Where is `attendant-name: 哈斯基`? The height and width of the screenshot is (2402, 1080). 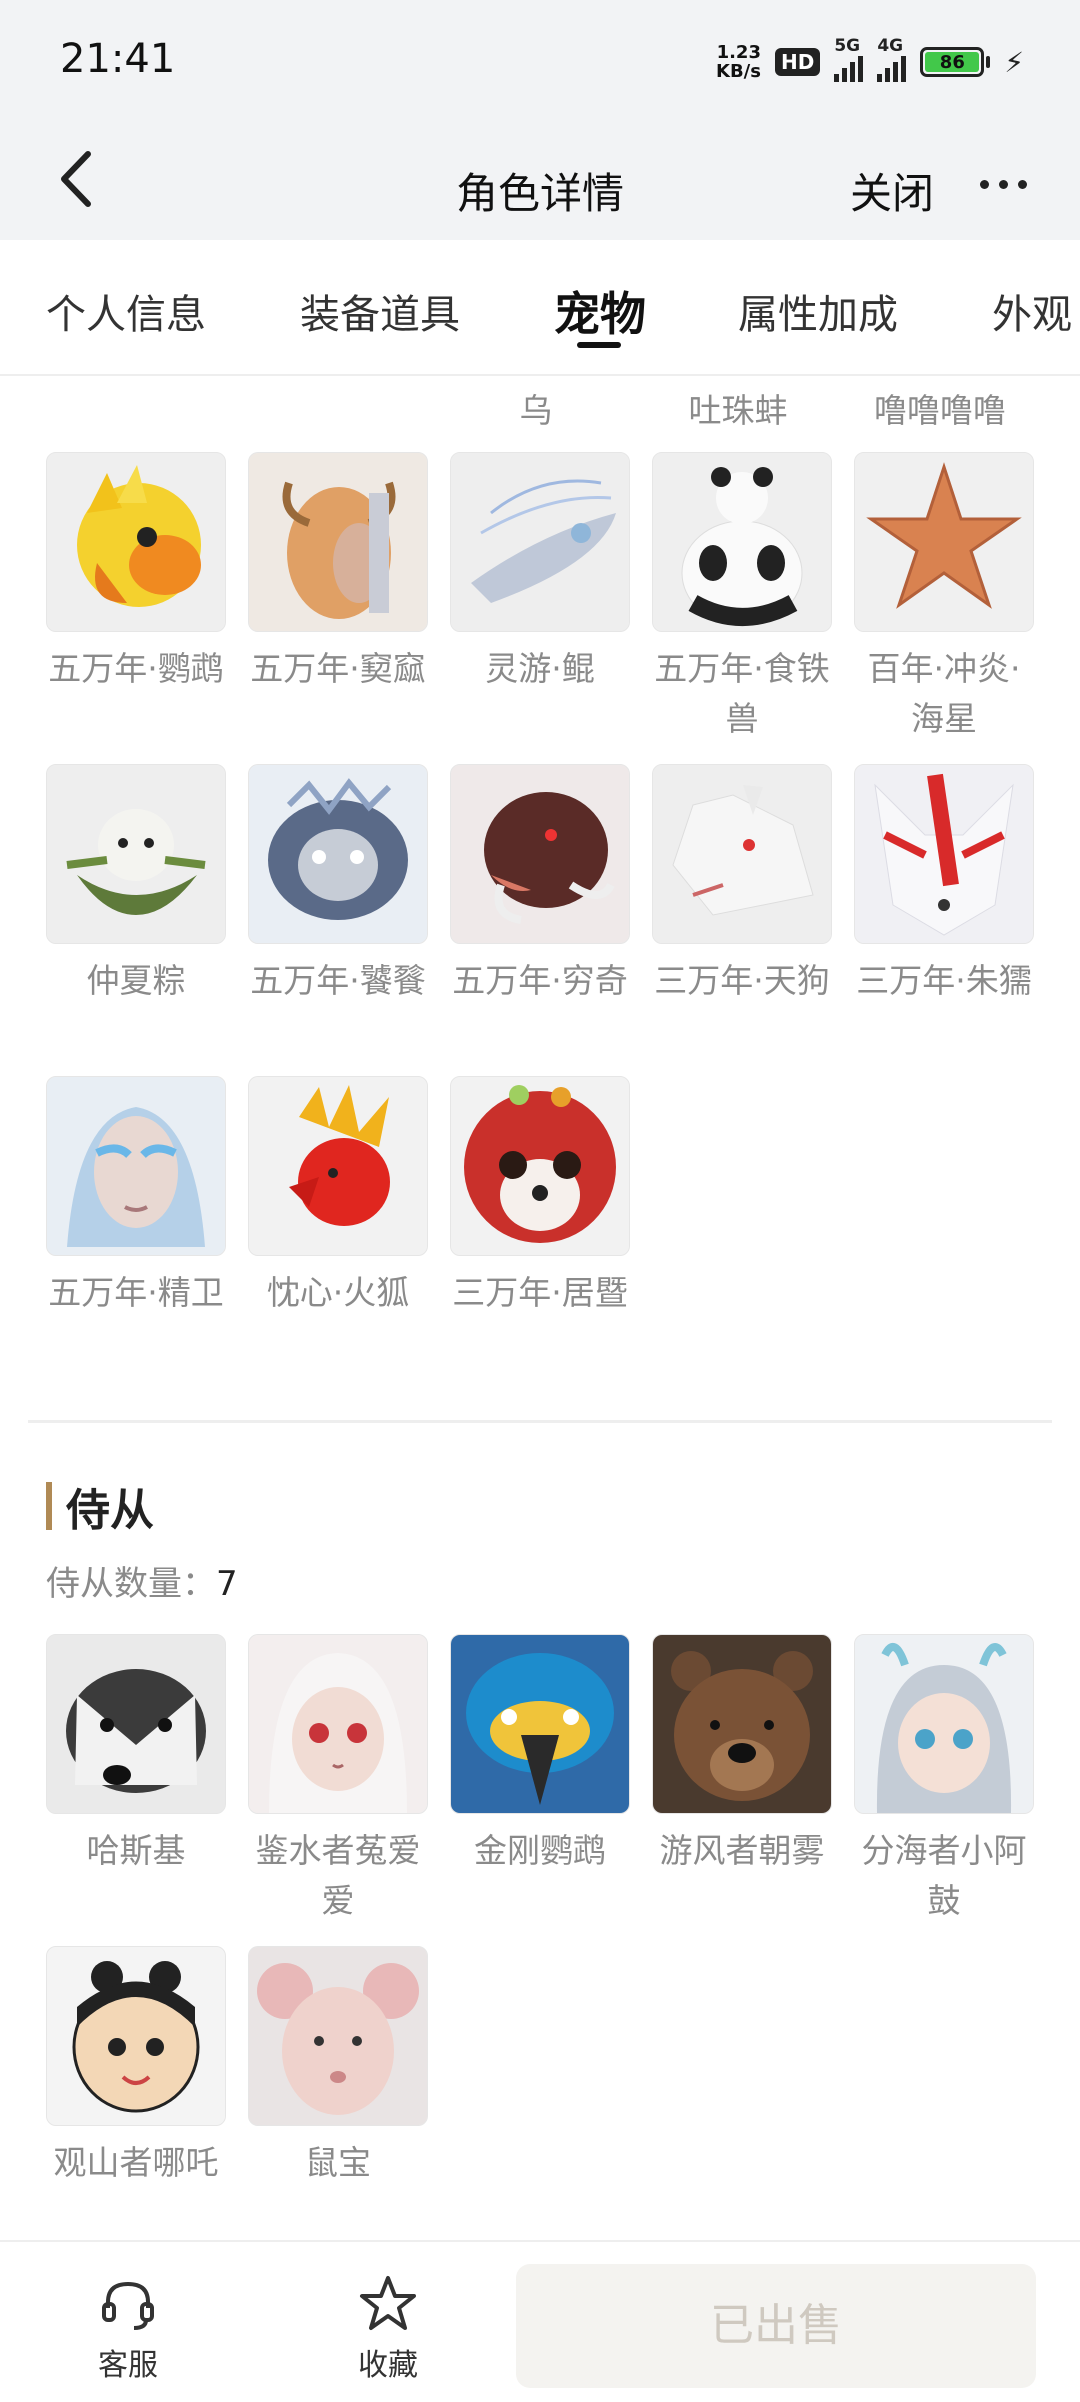
attendant-name: 哈斯基 is located at coordinates (136, 1850).